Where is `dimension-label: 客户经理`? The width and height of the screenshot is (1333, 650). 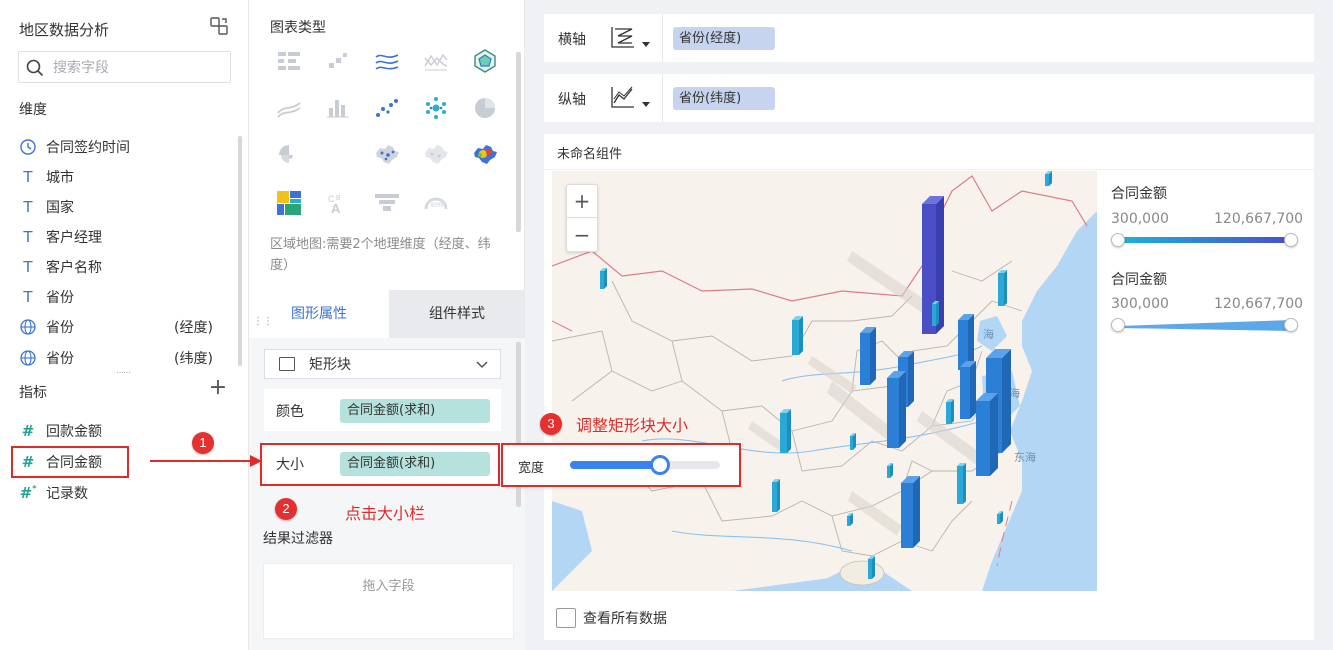 dimension-label: 客户经理 is located at coordinates (74, 238).